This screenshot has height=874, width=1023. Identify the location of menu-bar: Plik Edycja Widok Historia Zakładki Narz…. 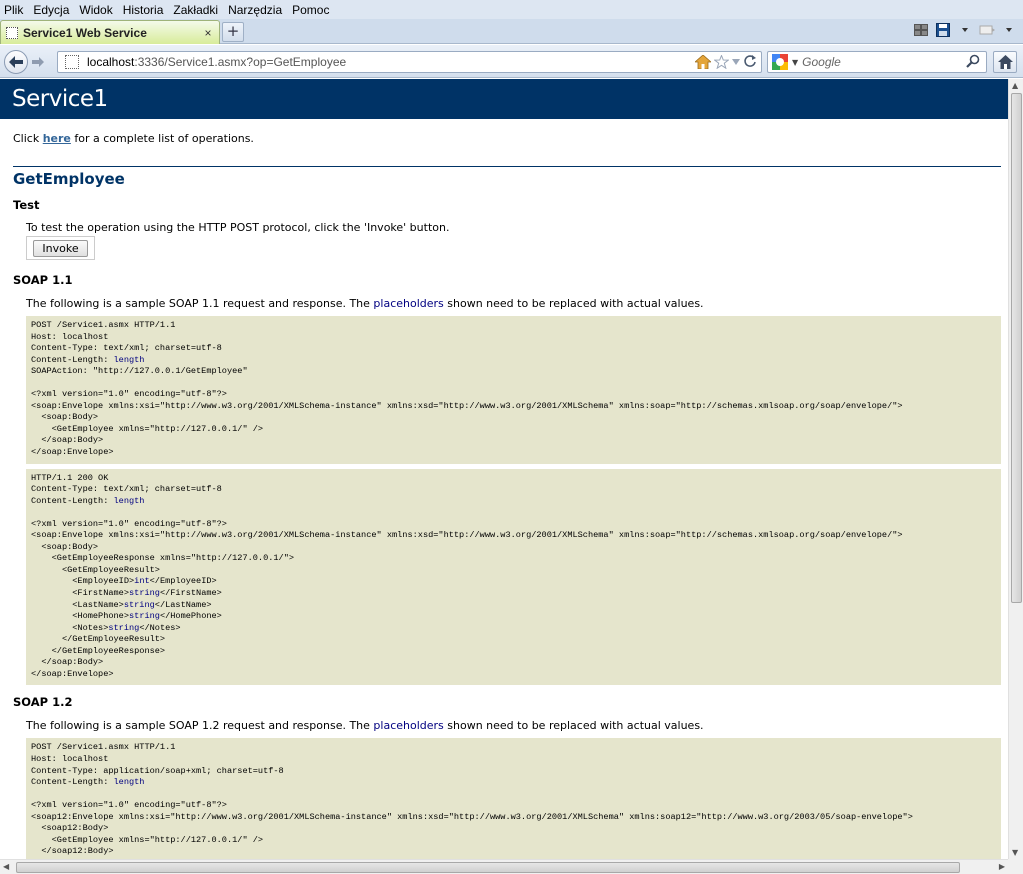
(511, 9).